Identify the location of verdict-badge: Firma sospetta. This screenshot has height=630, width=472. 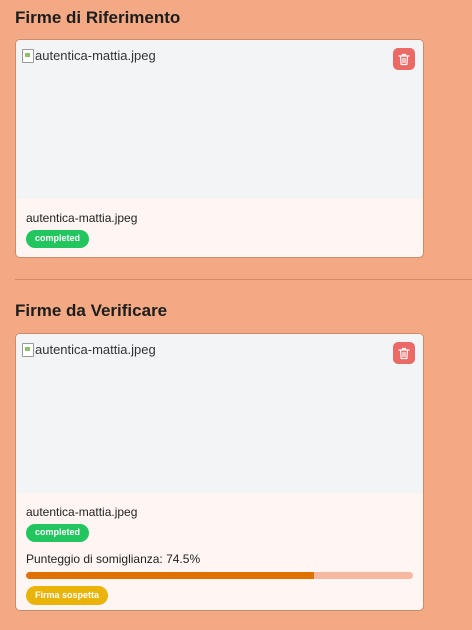
(67, 595).